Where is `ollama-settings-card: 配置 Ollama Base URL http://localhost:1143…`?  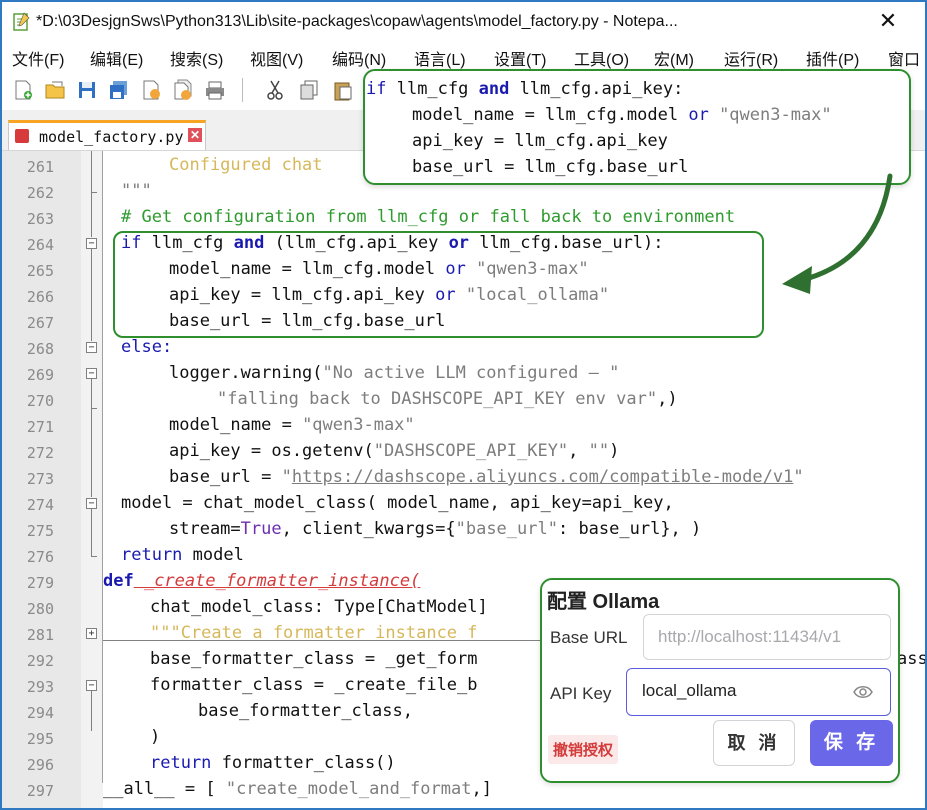 ollama-settings-card: 配置 Ollama Base URL http://localhost:1143… is located at coordinates (720, 680).